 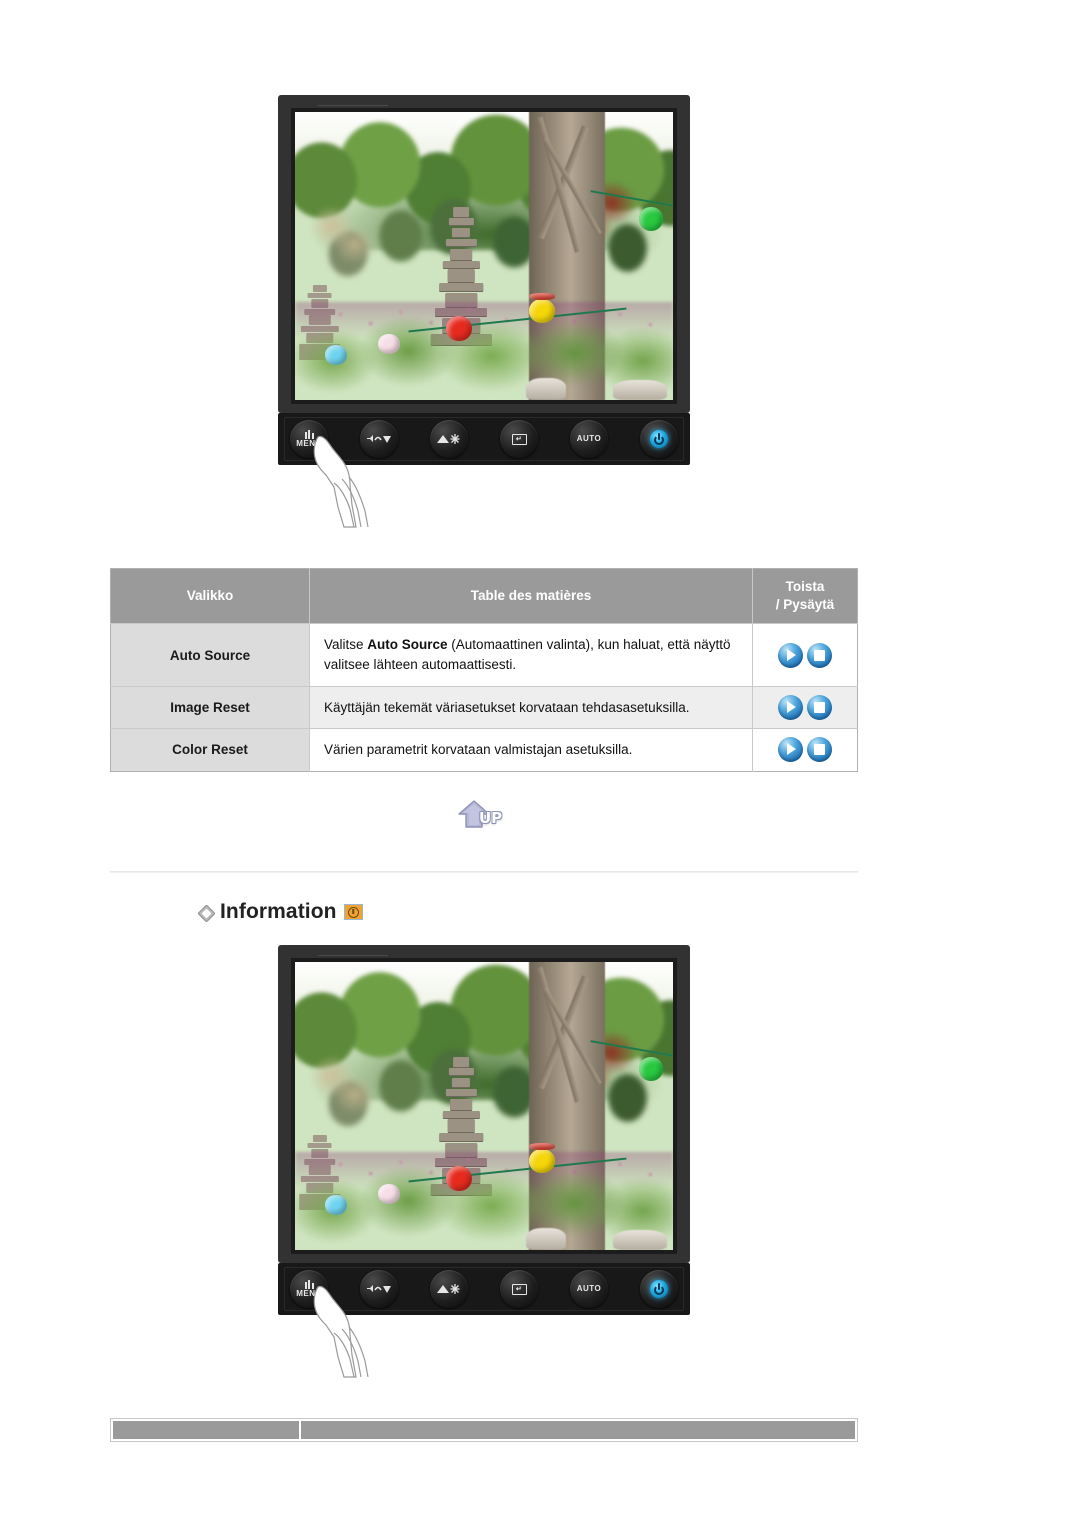 I want to click on header-toista-pysayta: Toista / Pysäytä, so click(x=805, y=596).